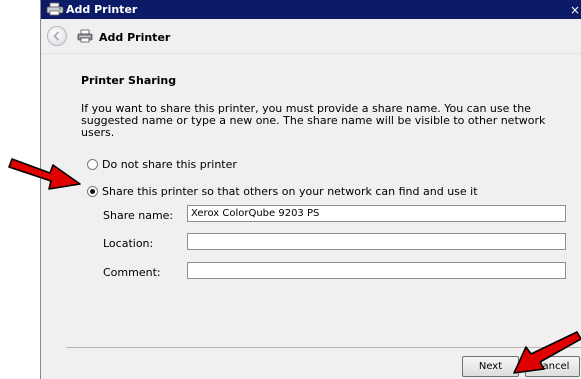 This screenshot has width=581, height=379. What do you see at coordinates (102, 9) in the screenshot?
I see `window-title: Add Printer` at bounding box center [102, 9].